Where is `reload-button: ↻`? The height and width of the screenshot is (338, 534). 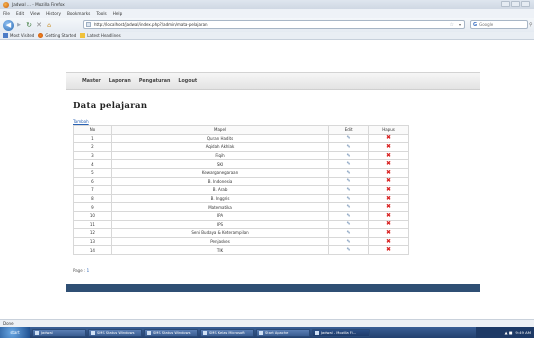 reload-button: ↻ is located at coordinates (29, 25).